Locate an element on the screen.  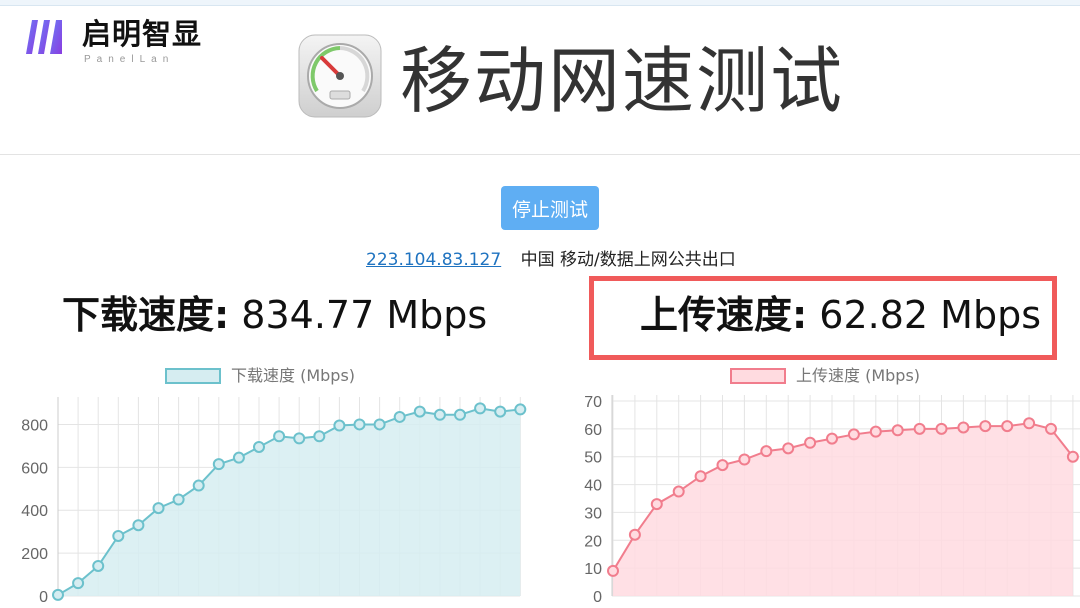
upload-y-tick-label: 20 is located at coordinates (593, 541).